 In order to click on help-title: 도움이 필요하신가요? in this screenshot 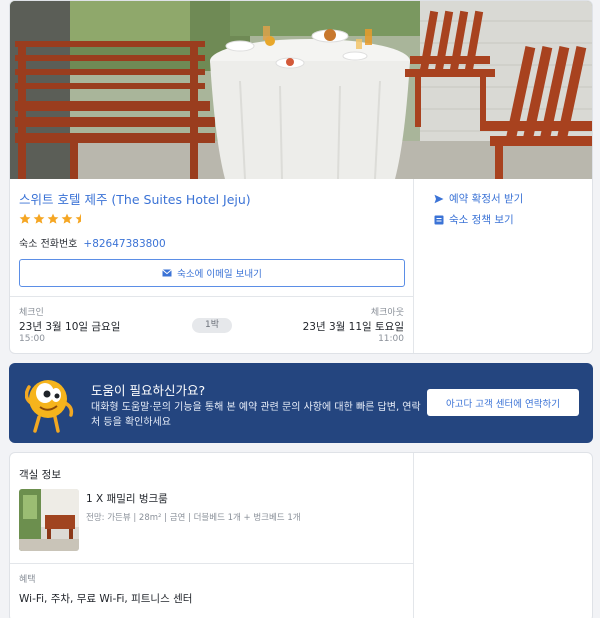, I will do `click(148, 390)`.